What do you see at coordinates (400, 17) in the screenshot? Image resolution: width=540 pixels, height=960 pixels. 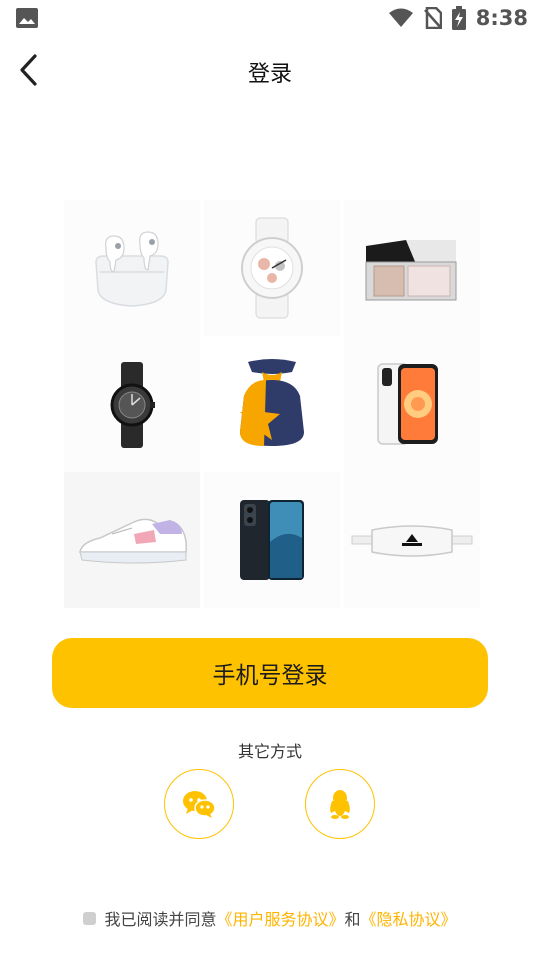 I see `wifi-icon` at bounding box center [400, 17].